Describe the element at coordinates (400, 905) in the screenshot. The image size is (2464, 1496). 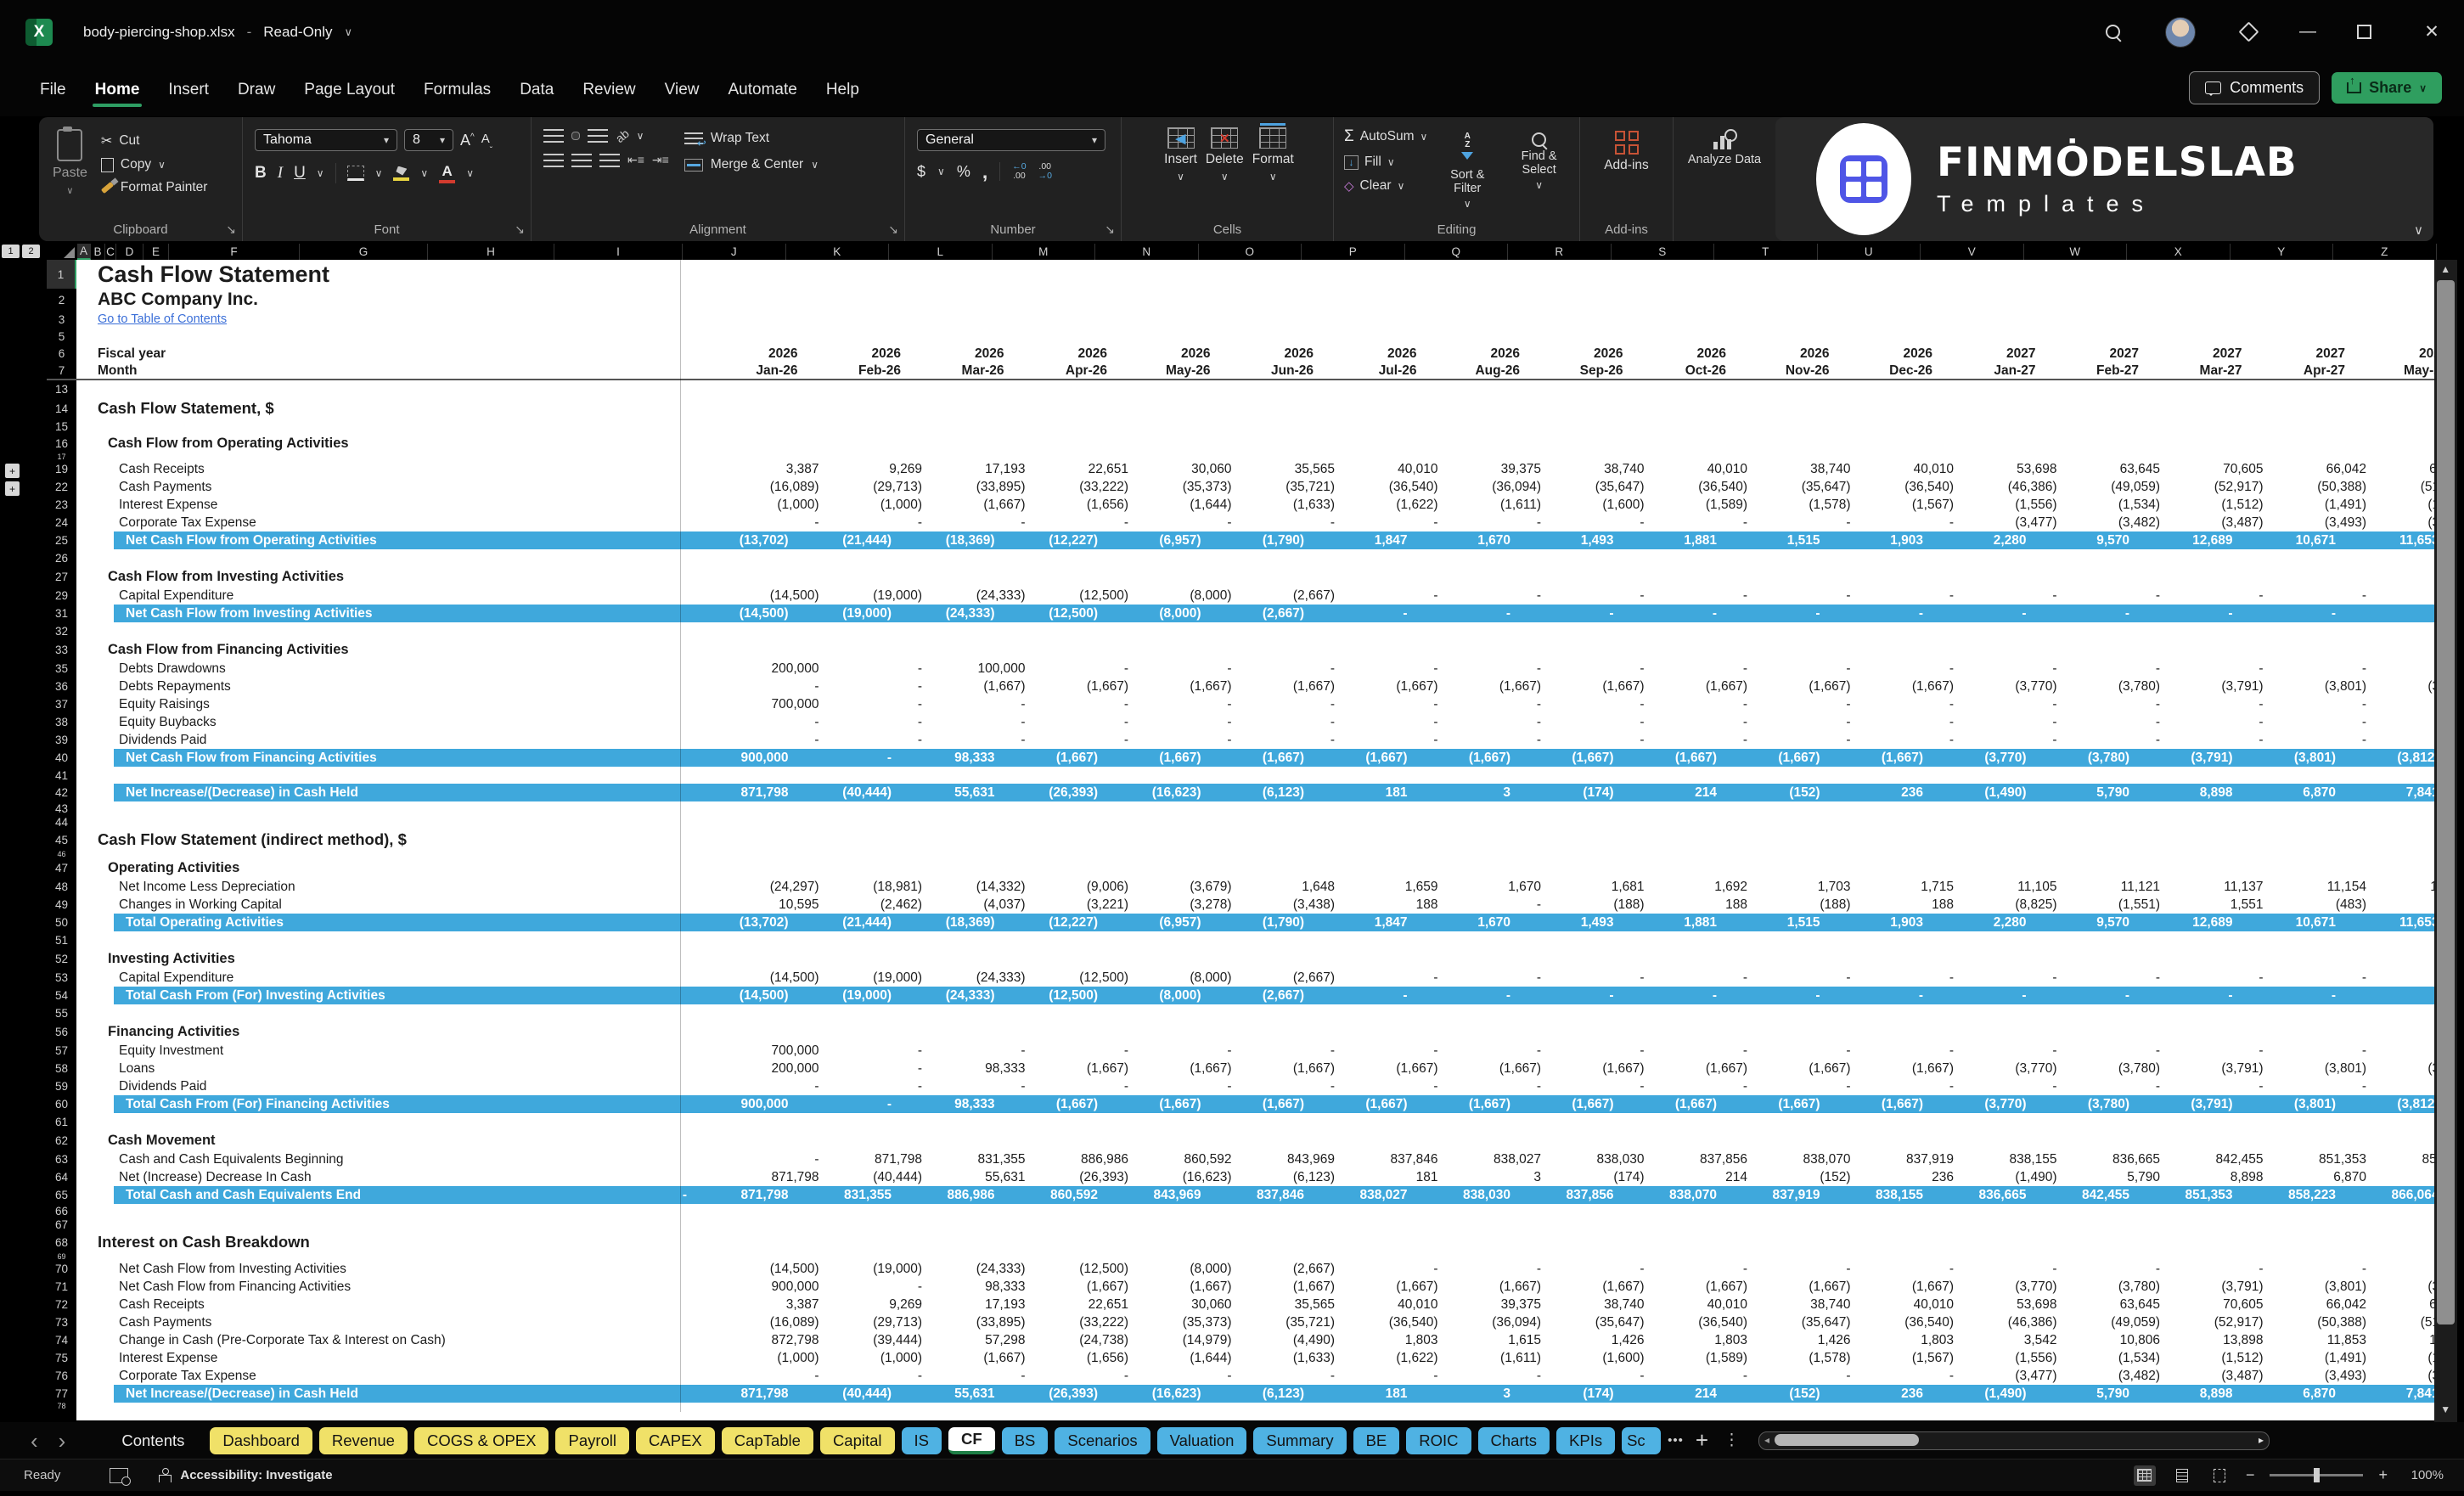
I see `row-label: Changes in Working Capital` at that location.